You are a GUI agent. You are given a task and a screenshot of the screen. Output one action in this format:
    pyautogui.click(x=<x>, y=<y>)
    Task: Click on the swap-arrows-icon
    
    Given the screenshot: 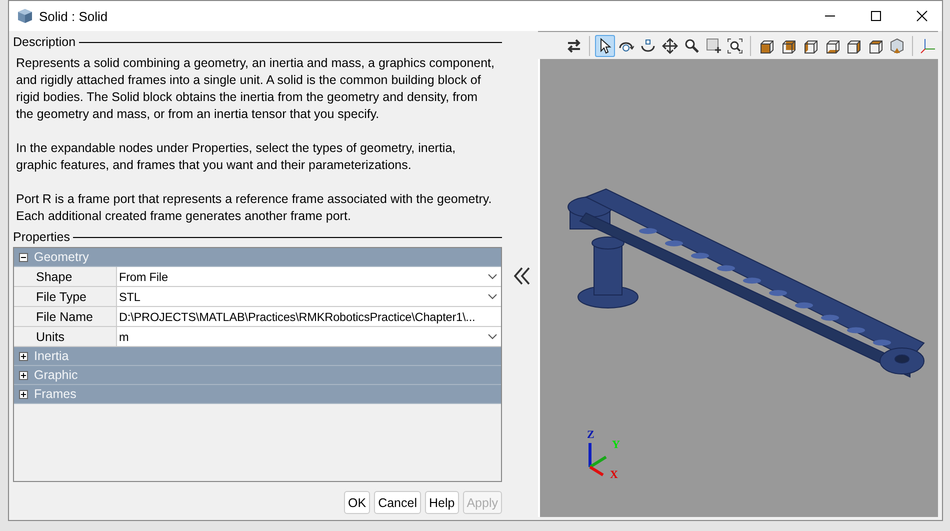 What is the action you would take?
    pyautogui.click(x=574, y=46)
    